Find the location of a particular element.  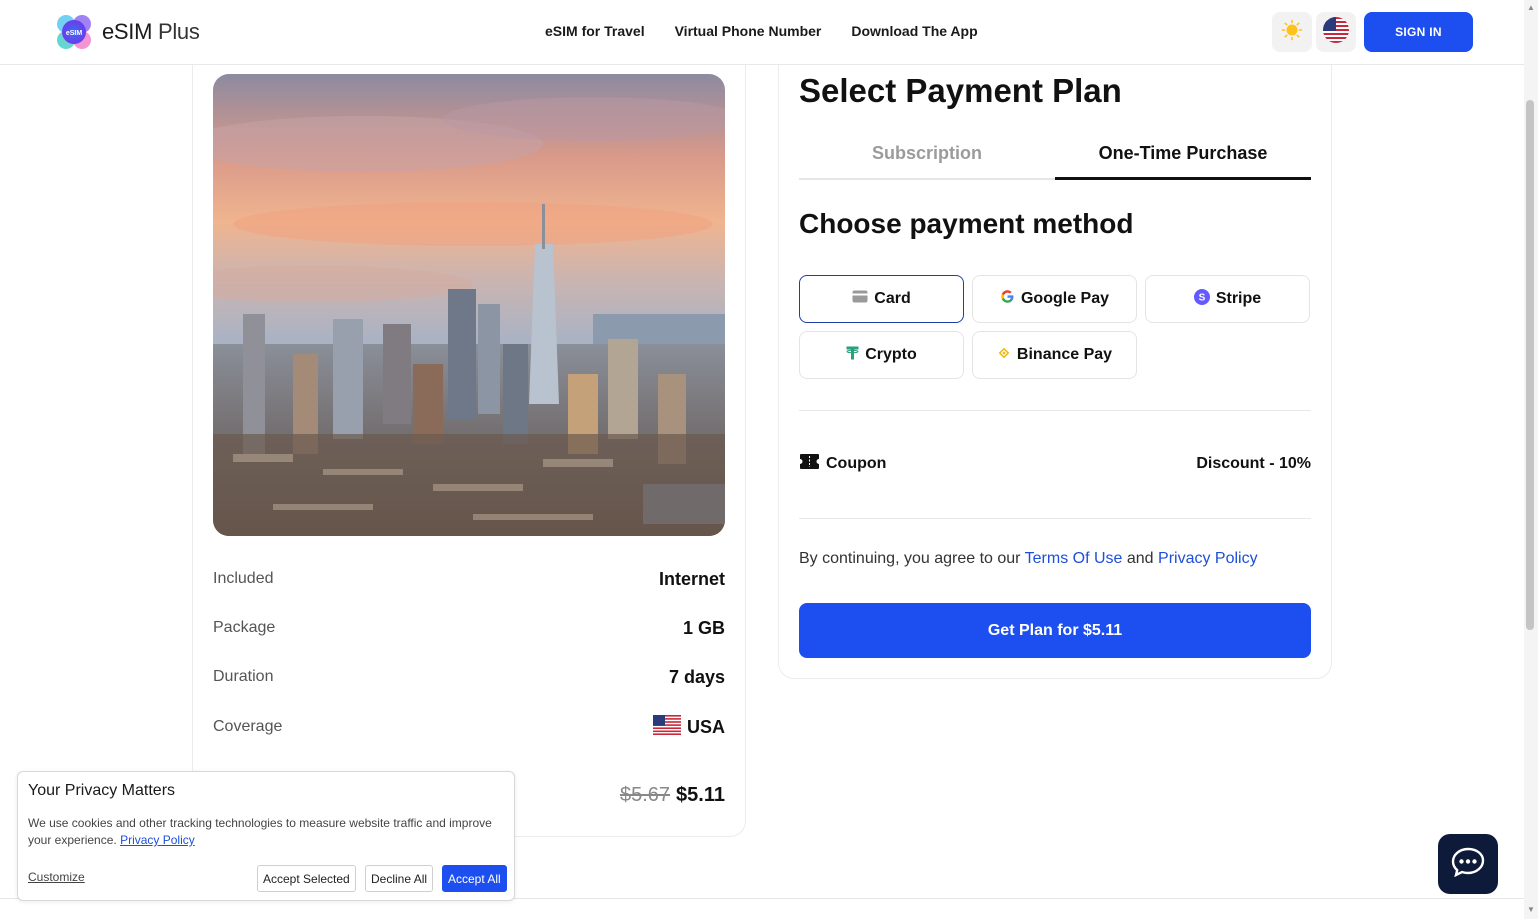

logo: eSIM eSIM Plus is located at coordinates (127, 32).